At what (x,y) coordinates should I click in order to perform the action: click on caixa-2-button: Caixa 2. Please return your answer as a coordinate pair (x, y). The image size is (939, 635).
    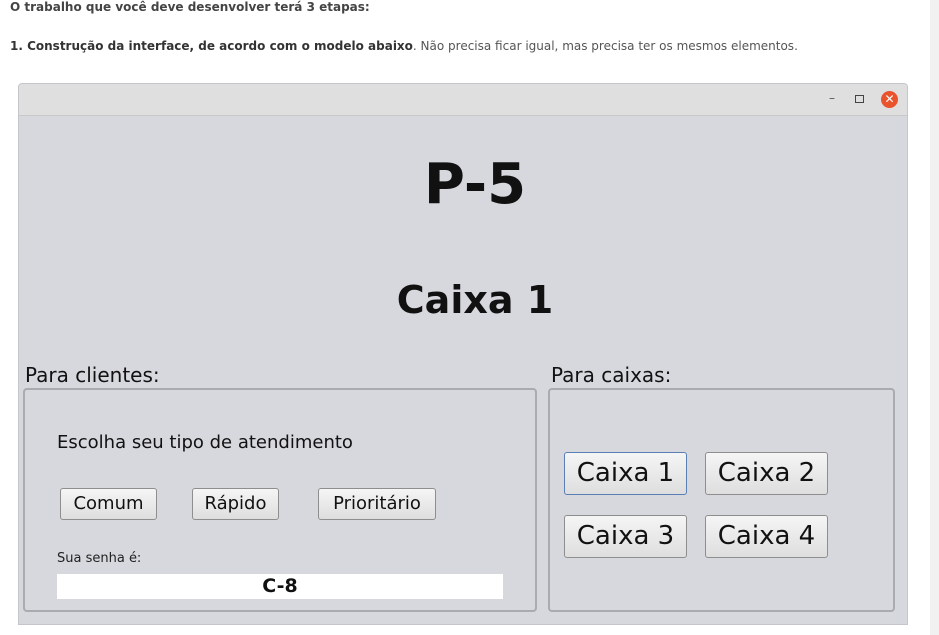
    Looking at the image, I should click on (766, 473).